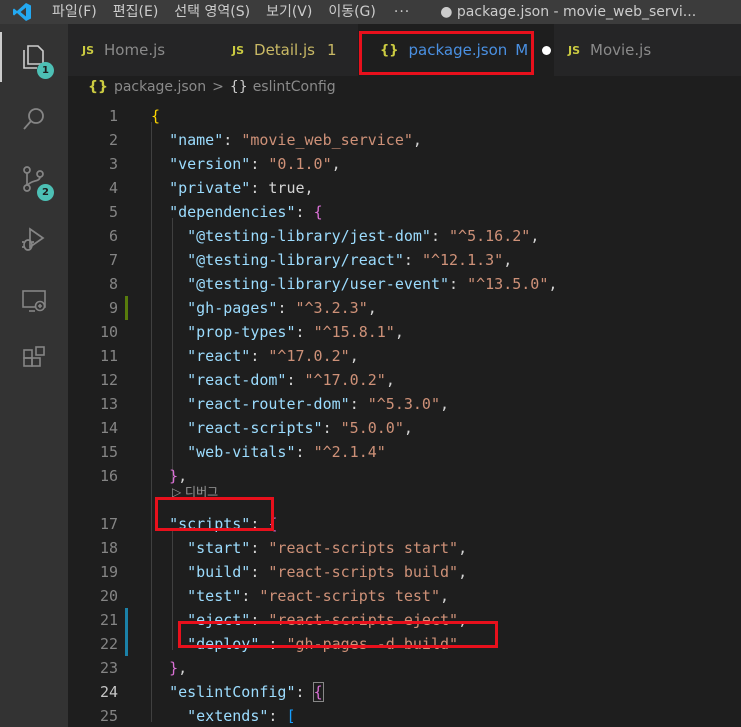  I want to click on code-line: 3 "version": "0.1.0",, so click(404, 164).